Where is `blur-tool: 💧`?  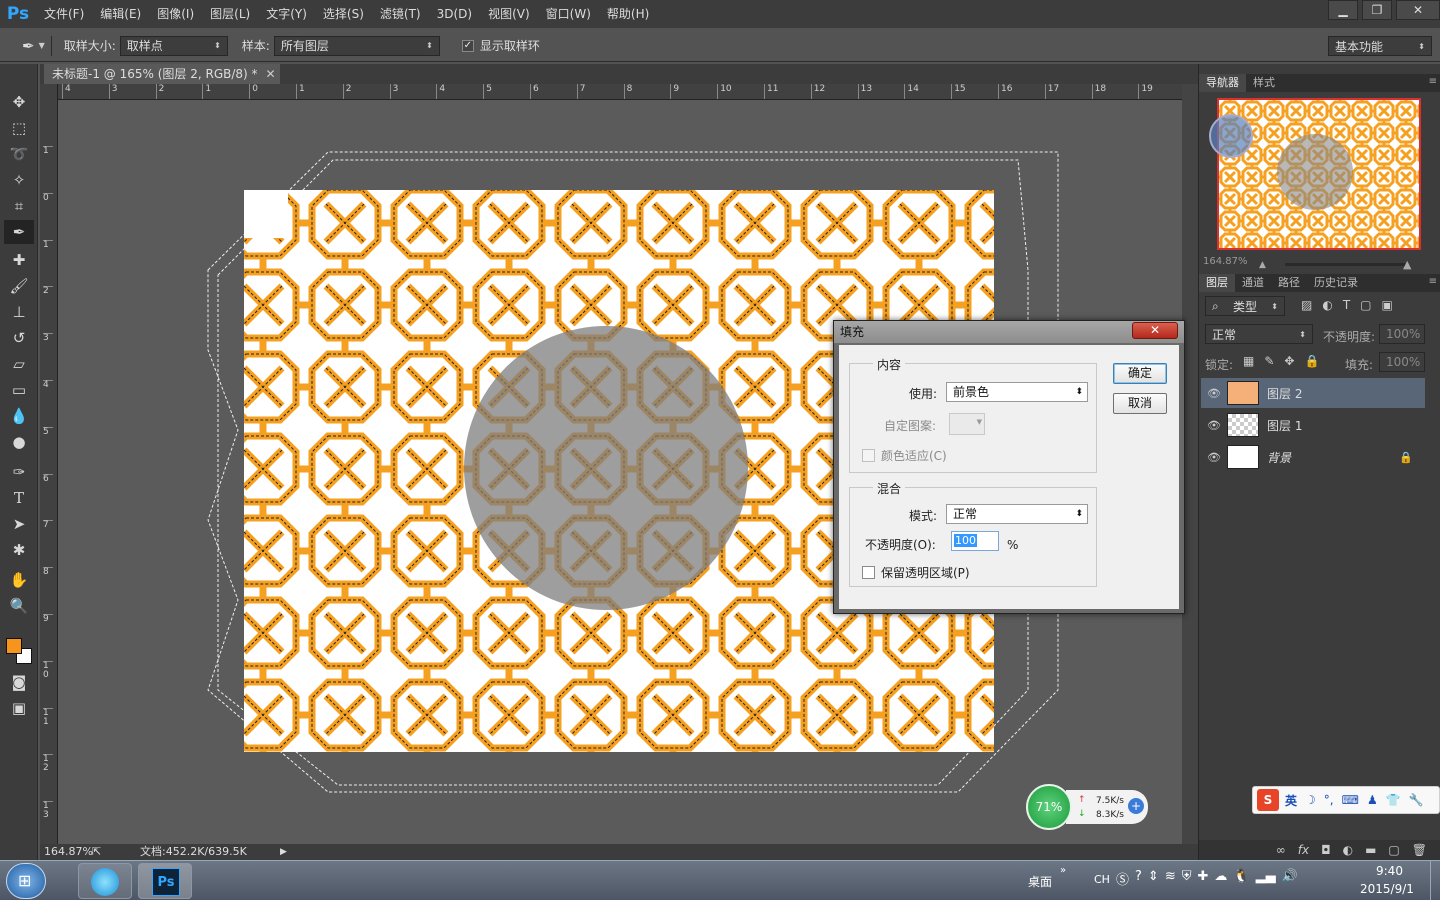
blur-tool: 💧 is located at coordinates (19, 416).